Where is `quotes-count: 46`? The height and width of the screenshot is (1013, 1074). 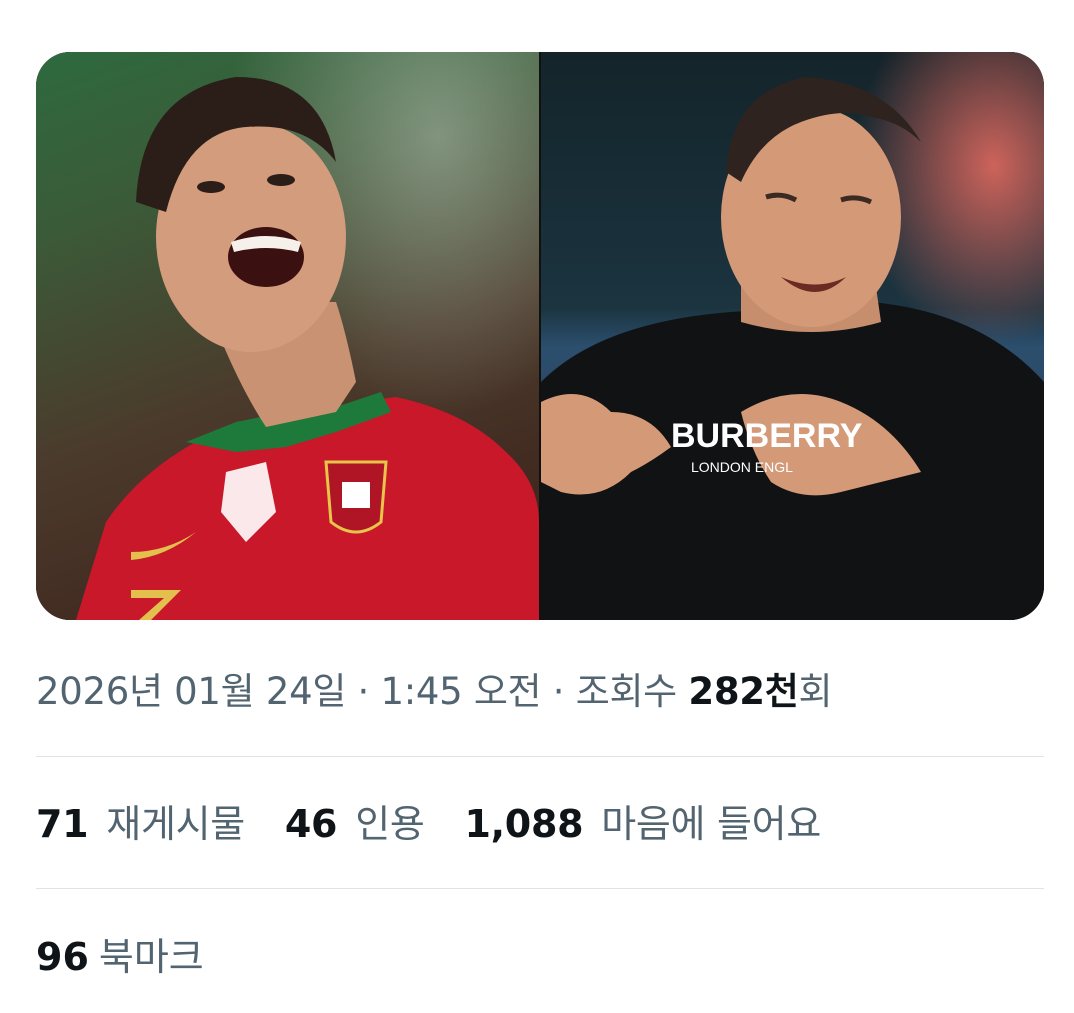 quotes-count: 46 is located at coordinates (311, 824).